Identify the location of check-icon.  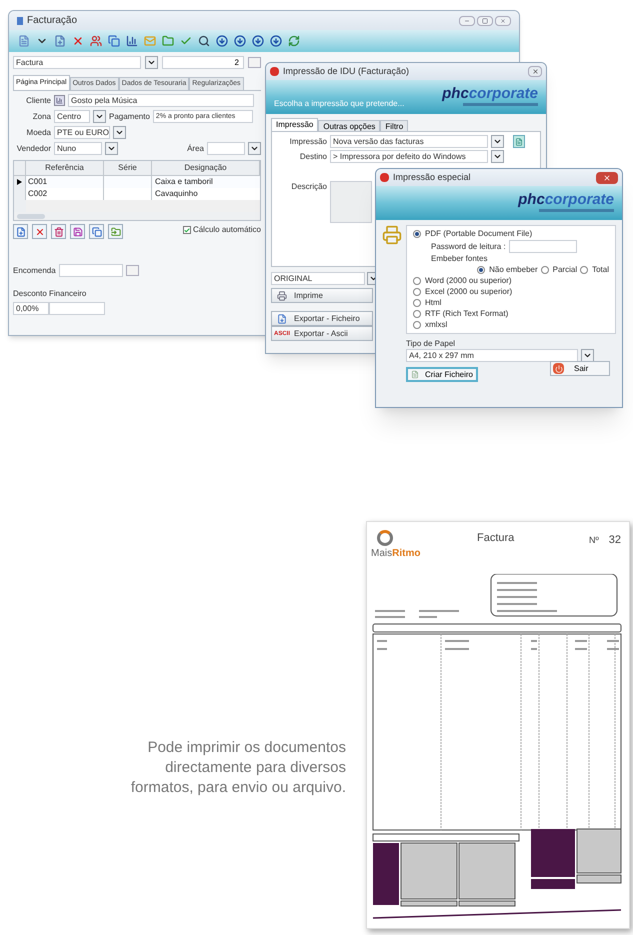
(186, 41).